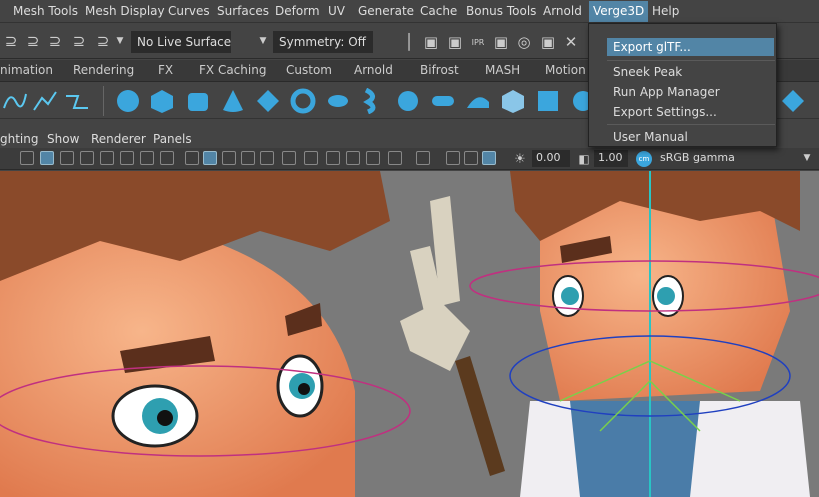  What do you see at coordinates (423, 158) in the screenshot?
I see `isolate-select-icon` at bounding box center [423, 158].